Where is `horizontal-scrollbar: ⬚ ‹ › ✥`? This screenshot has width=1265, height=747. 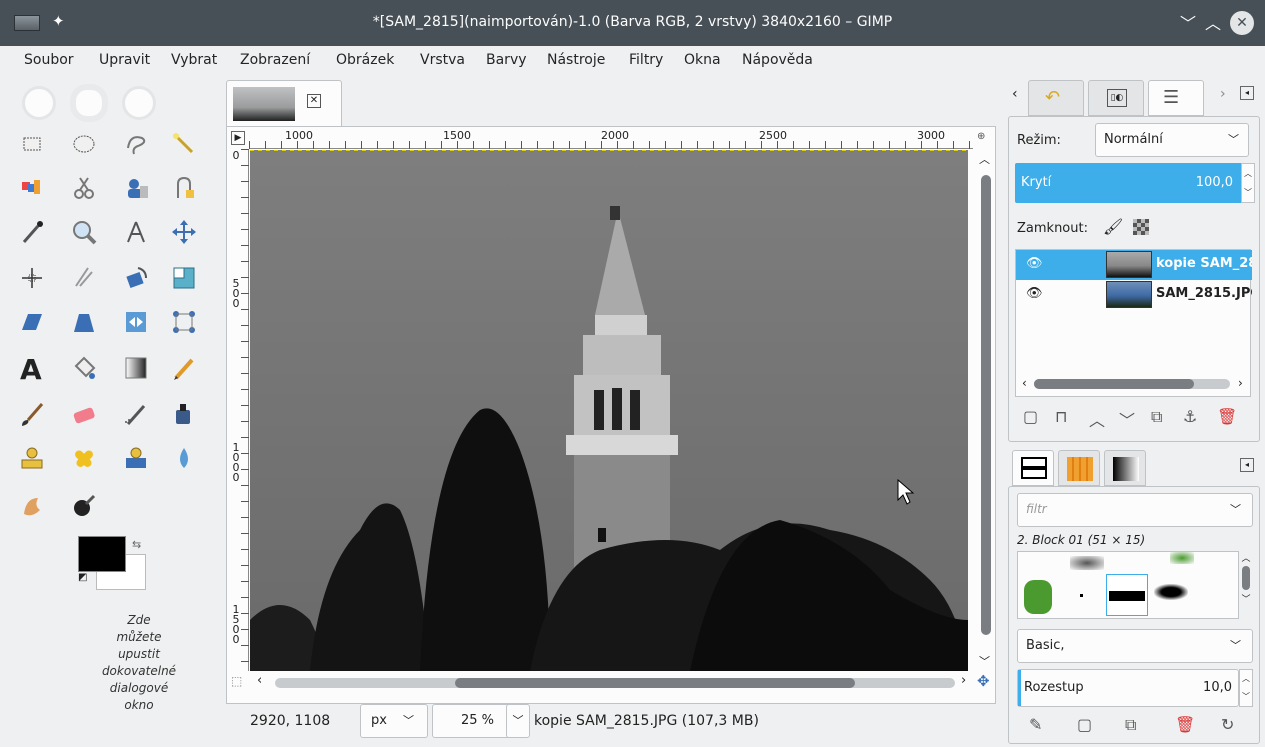
horizontal-scrollbar: ⬚ ‹ › ✥ is located at coordinates (610, 682).